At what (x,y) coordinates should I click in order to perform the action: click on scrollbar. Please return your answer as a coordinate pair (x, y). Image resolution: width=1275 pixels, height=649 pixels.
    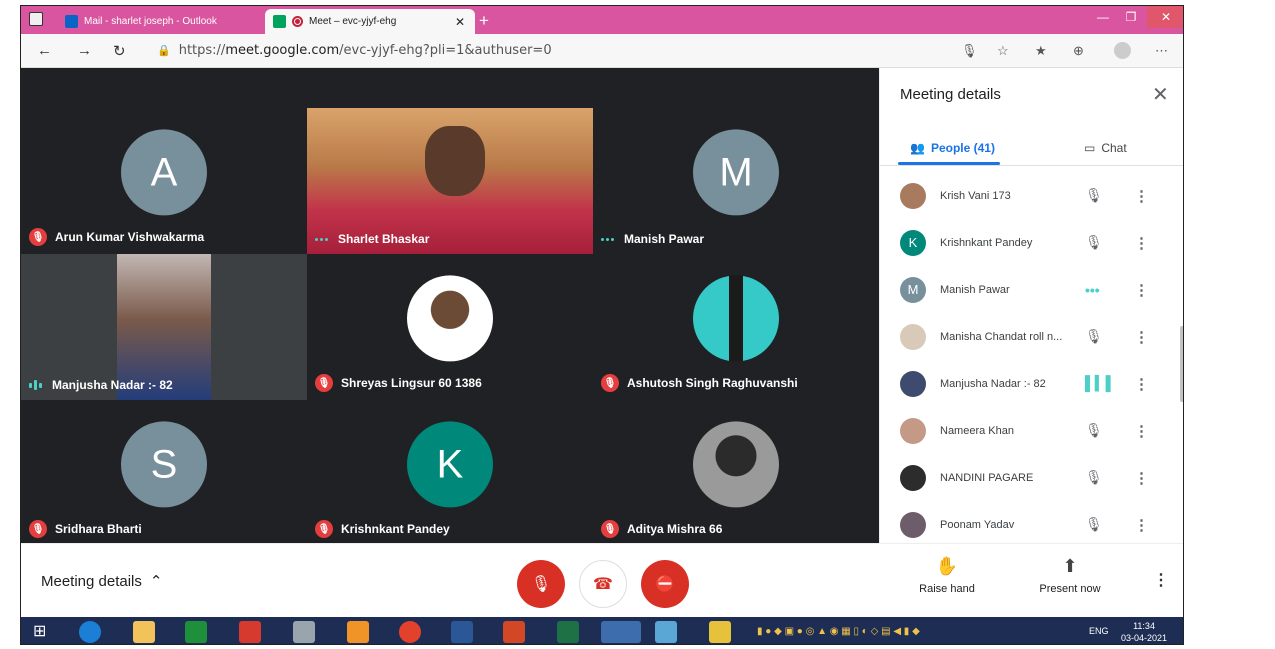
    Looking at the image, I should click on (1181, 364).